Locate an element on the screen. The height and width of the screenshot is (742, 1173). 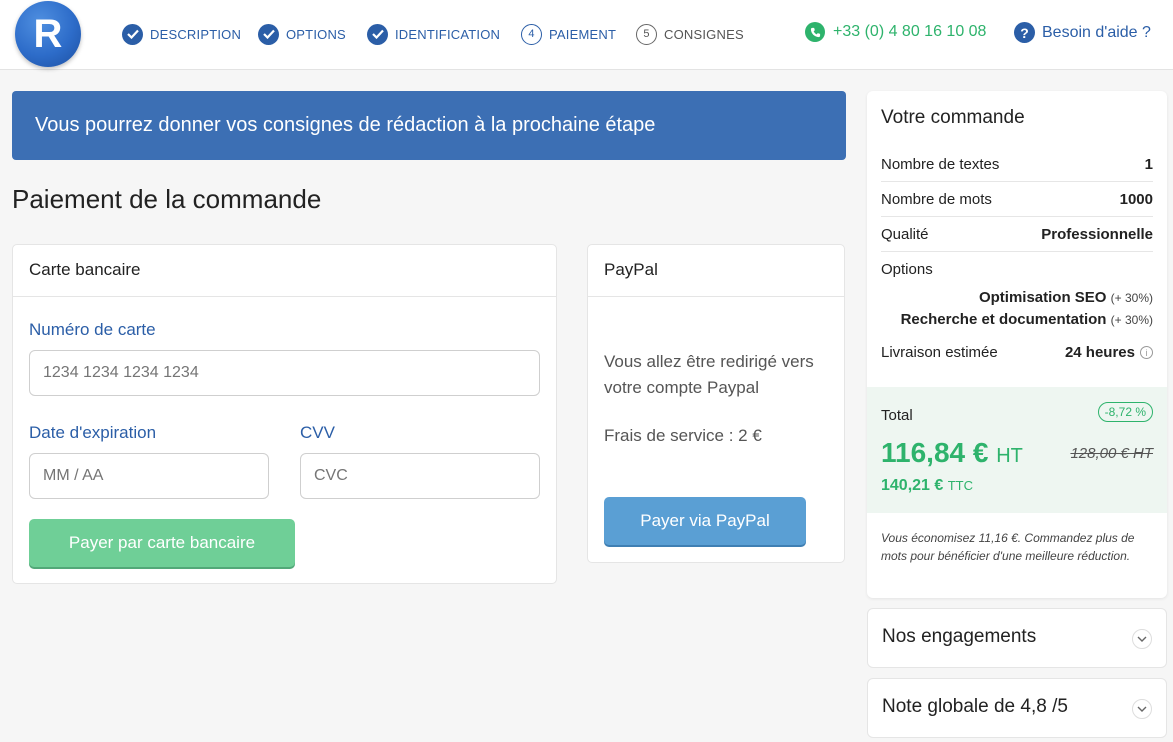
row-label: Nombre de mots is located at coordinates (936, 199).